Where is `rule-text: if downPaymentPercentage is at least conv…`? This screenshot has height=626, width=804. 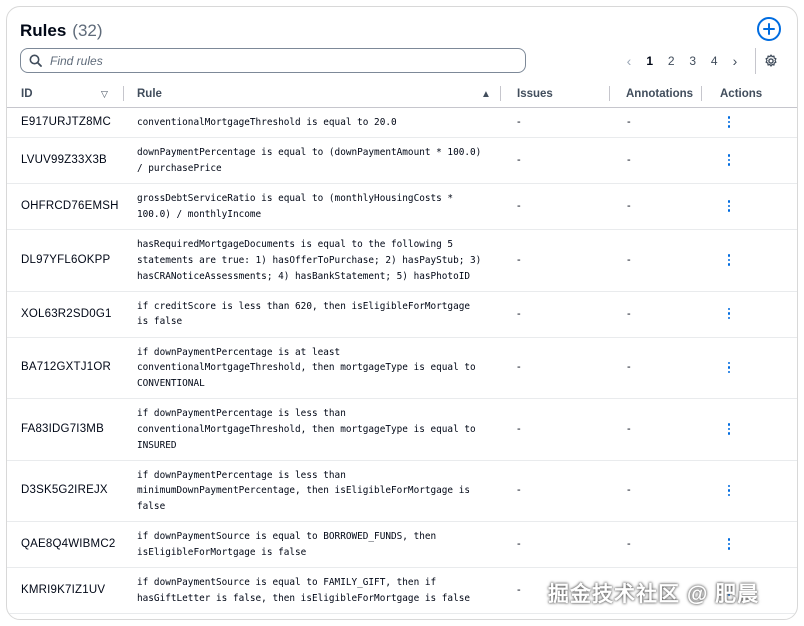 rule-text: if downPaymentPercentage is at least conv… is located at coordinates (314, 368).